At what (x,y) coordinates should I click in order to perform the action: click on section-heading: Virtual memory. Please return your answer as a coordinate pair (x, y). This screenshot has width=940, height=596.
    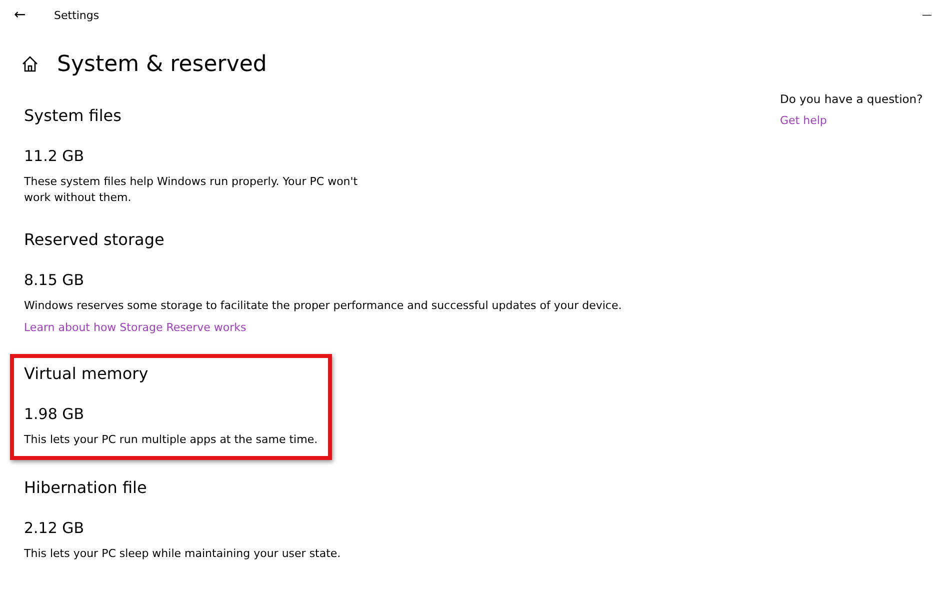
    Looking at the image, I should click on (87, 373).